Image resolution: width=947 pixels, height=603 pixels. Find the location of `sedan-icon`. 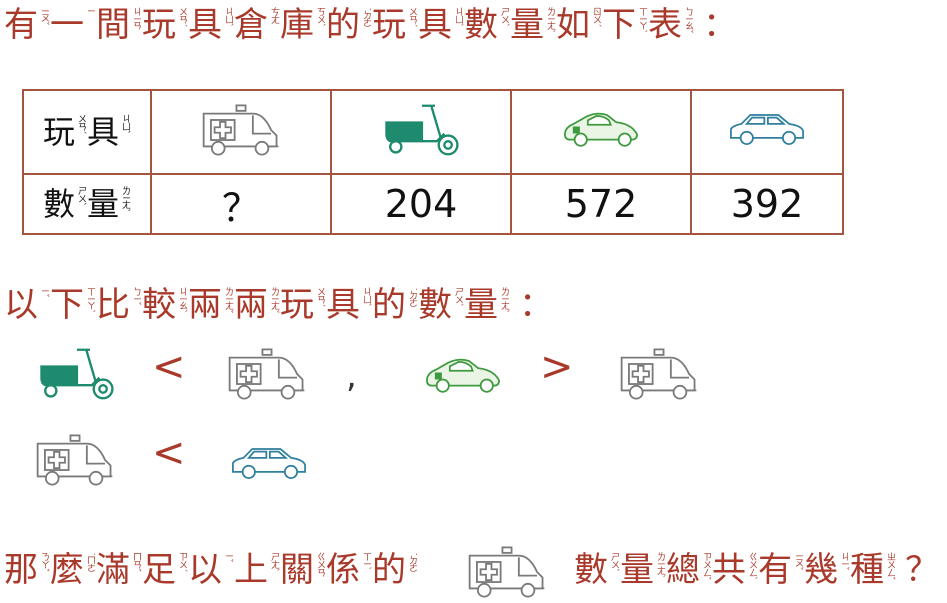

sedan-icon is located at coordinates (767, 130).